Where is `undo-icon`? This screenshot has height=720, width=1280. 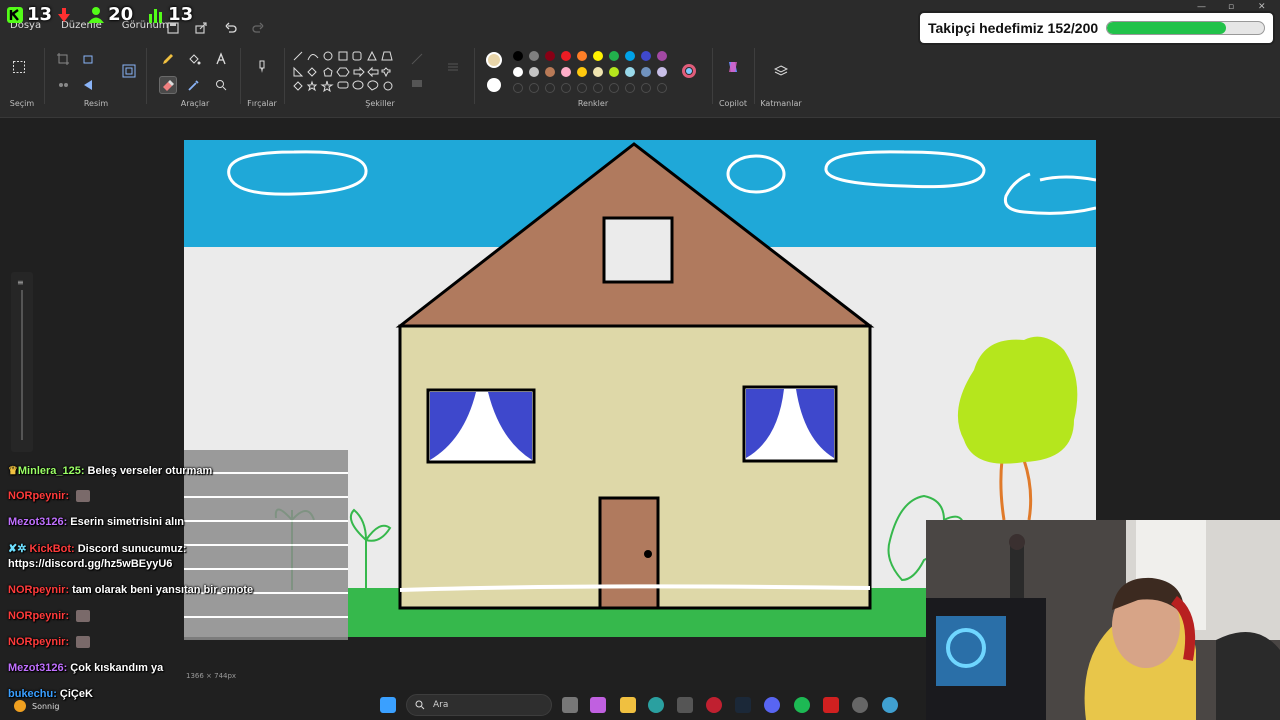 undo-icon is located at coordinates (231, 28).